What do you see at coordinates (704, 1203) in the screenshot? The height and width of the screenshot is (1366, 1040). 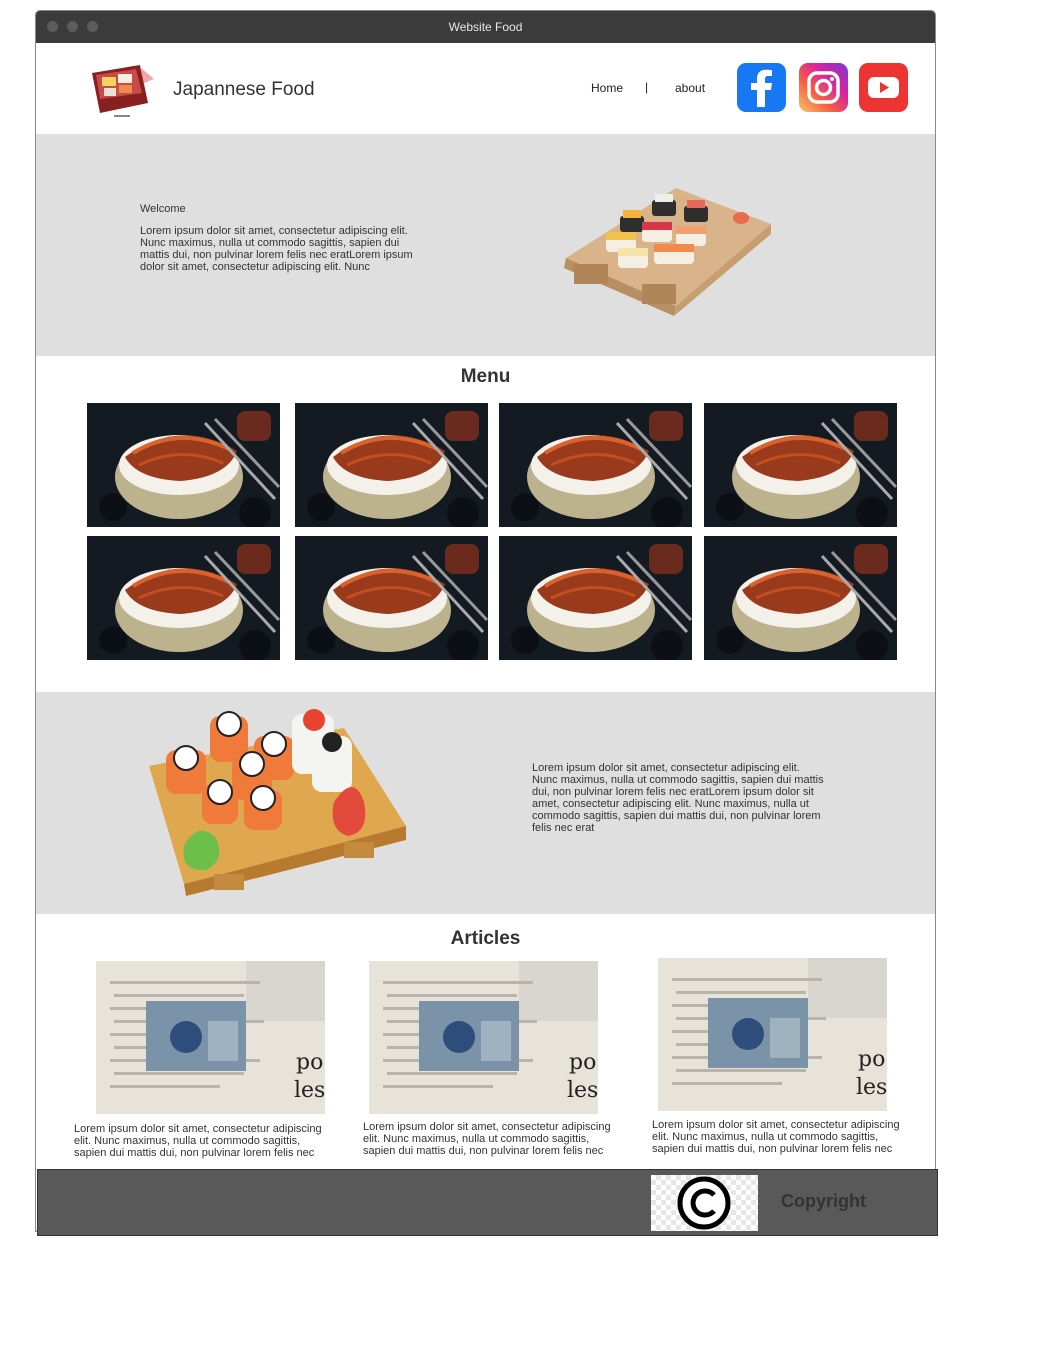 I see `copyright-icon` at bounding box center [704, 1203].